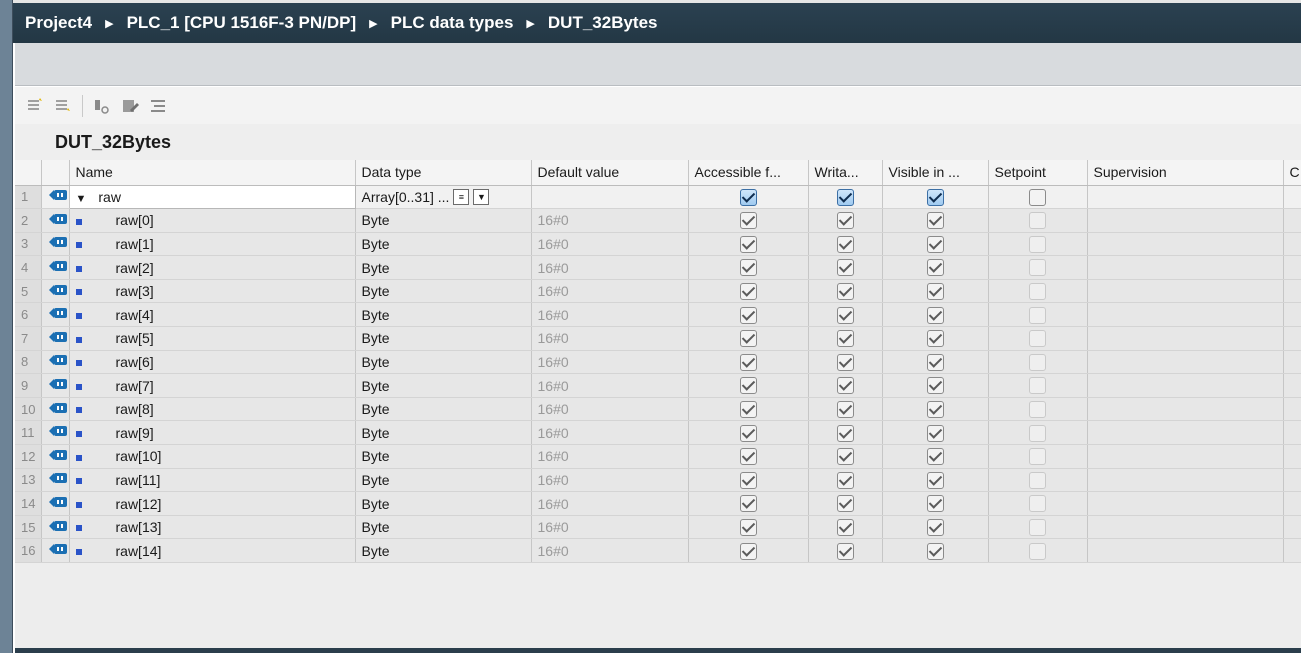 Image resolution: width=1301 pixels, height=653 pixels. I want to click on monitor-icon, so click(102, 106).